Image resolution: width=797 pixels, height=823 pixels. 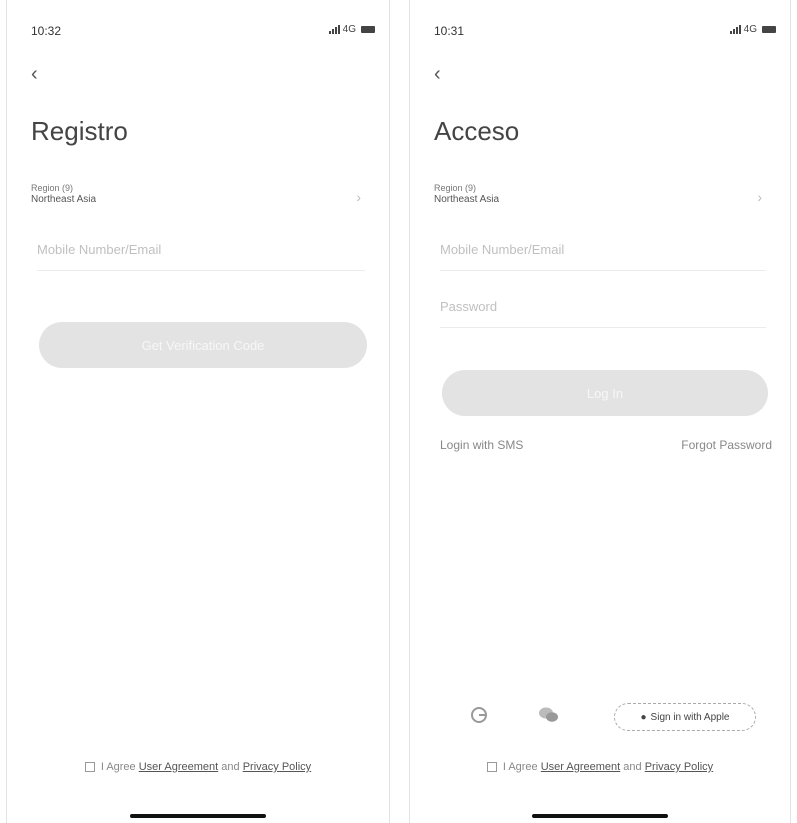 What do you see at coordinates (726, 445) in the screenshot?
I see `forgot-password-link: Forgot Password` at bounding box center [726, 445].